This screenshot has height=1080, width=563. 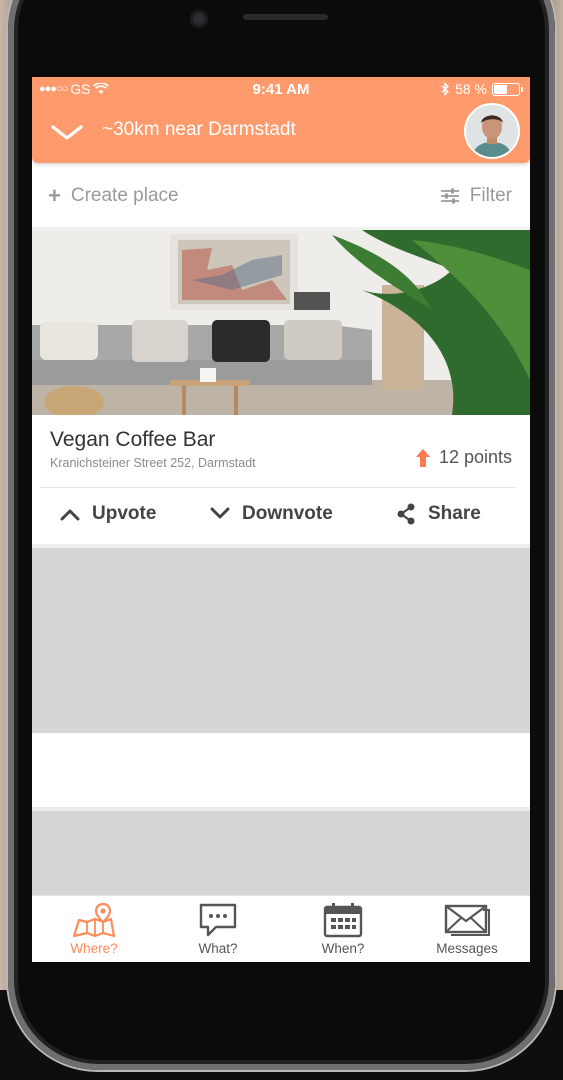 I want to click on map-pin-icon, so click(x=94, y=920).